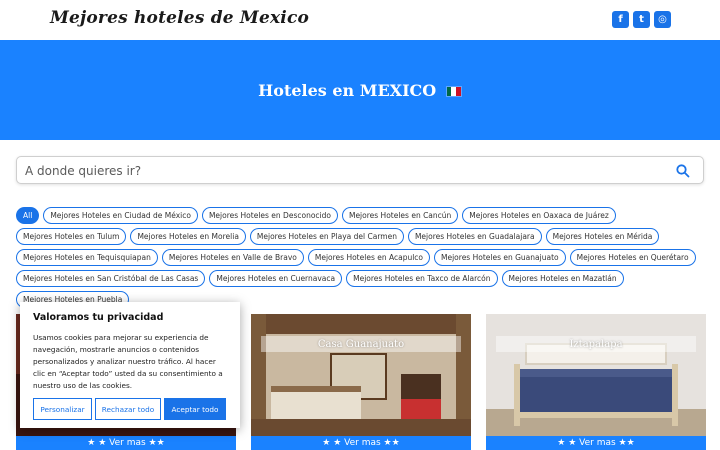  I want to click on filter-chip: Mejores Hoteles en Desconocido, so click(269, 215).